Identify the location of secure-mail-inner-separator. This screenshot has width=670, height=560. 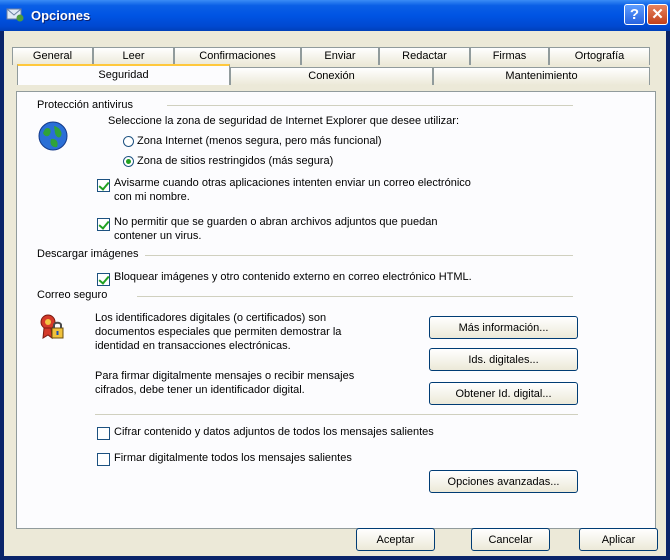
(336, 414).